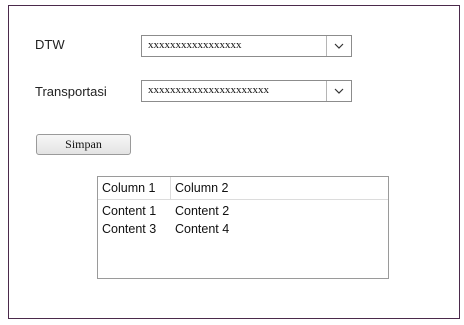  Describe the element at coordinates (195, 45) in the screenshot. I see `dtw-select-value: xxxxxxxxxxxxxxxxx` at that location.